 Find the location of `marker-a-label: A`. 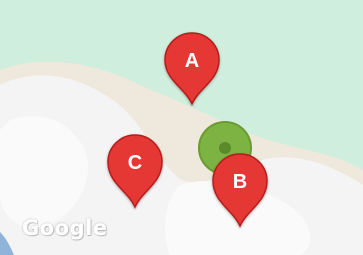

marker-a-label: A is located at coordinates (192, 61).